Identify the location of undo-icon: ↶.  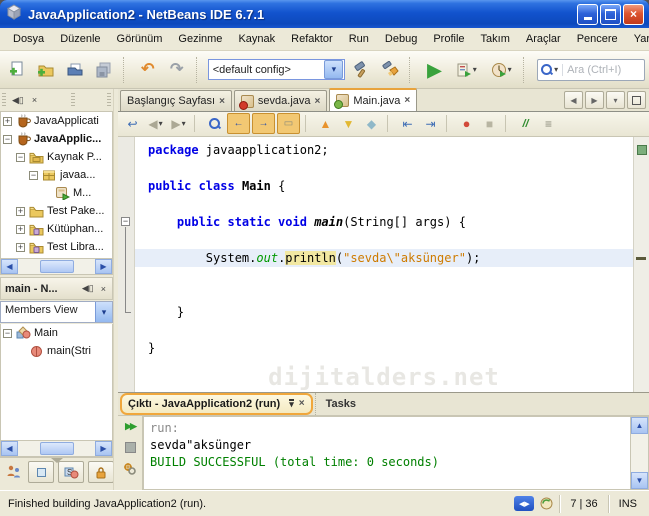
(148, 70).